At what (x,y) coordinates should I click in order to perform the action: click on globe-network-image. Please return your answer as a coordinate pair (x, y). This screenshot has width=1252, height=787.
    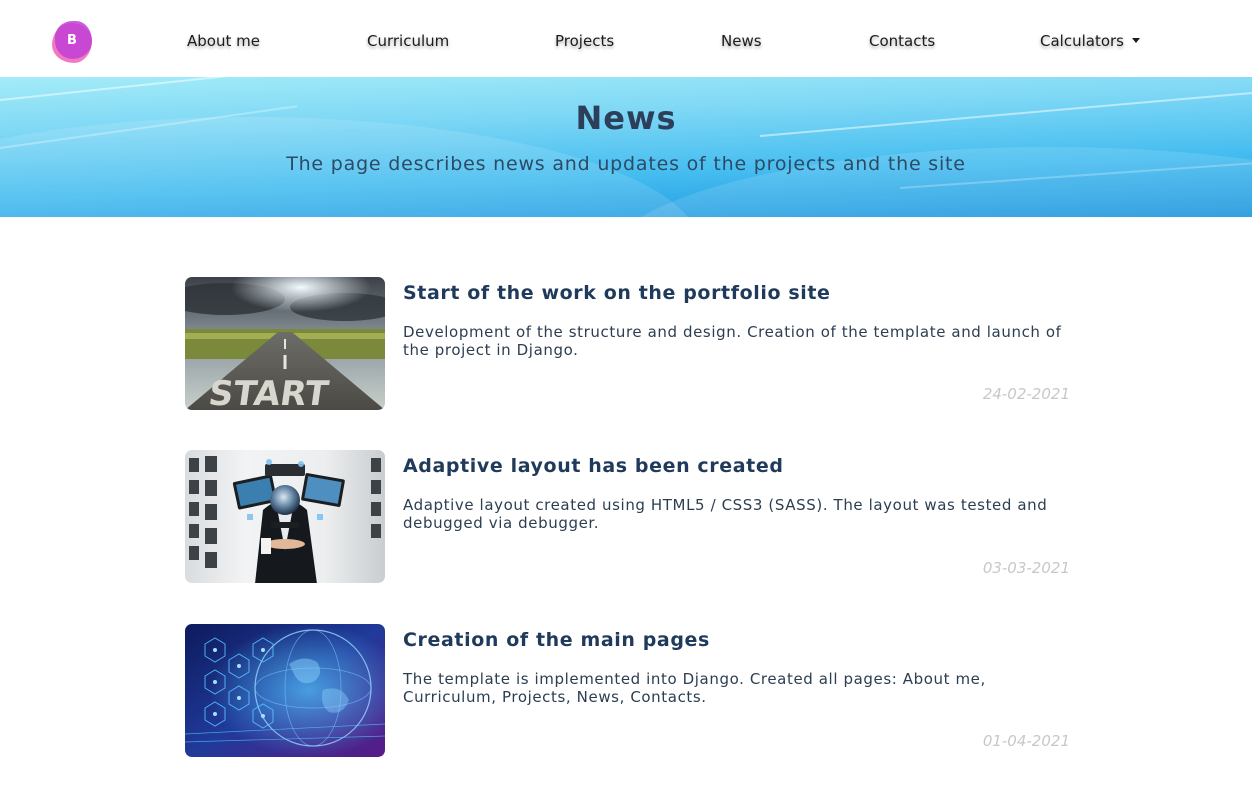
    Looking at the image, I should click on (285, 690).